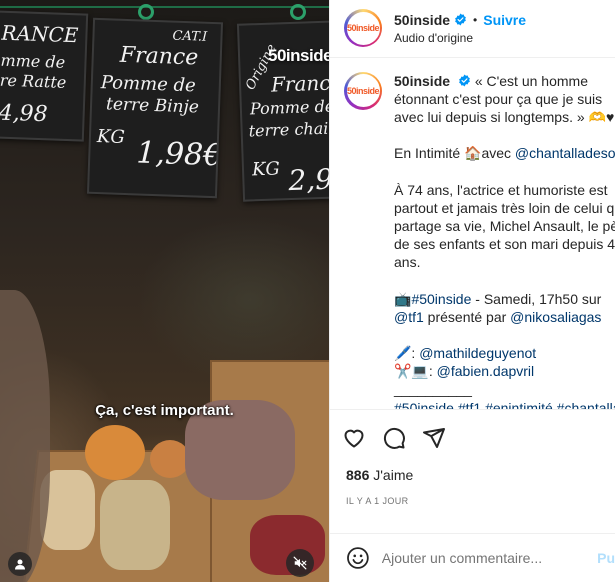 The height and width of the screenshot is (582, 615). Describe the element at coordinates (504, 20) in the screenshot. I see `follow-button: Suivre` at that location.